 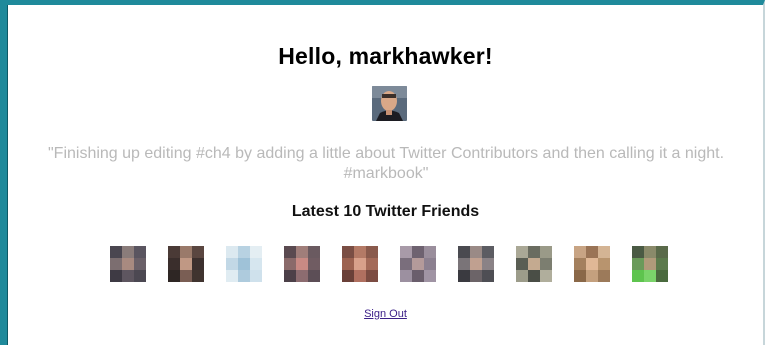 I want to click on friends-list, so click(x=389, y=264).